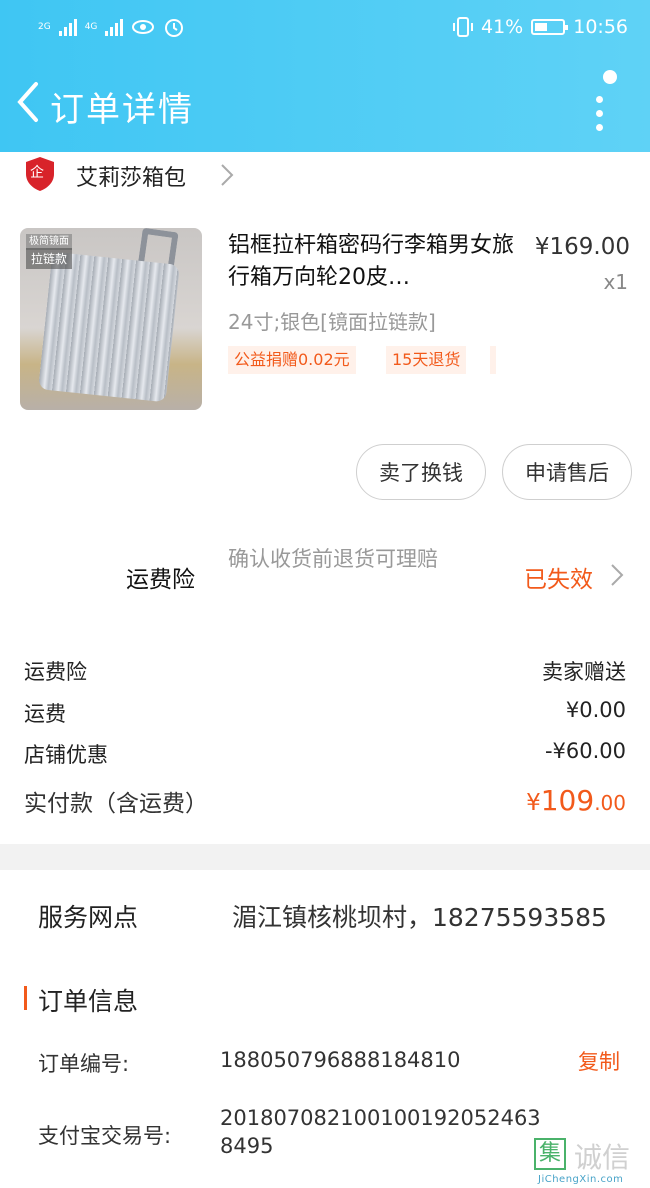 The image size is (650, 1188). Describe the element at coordinates (325, 857) in the screenshot. I see `section-divider` at that location.